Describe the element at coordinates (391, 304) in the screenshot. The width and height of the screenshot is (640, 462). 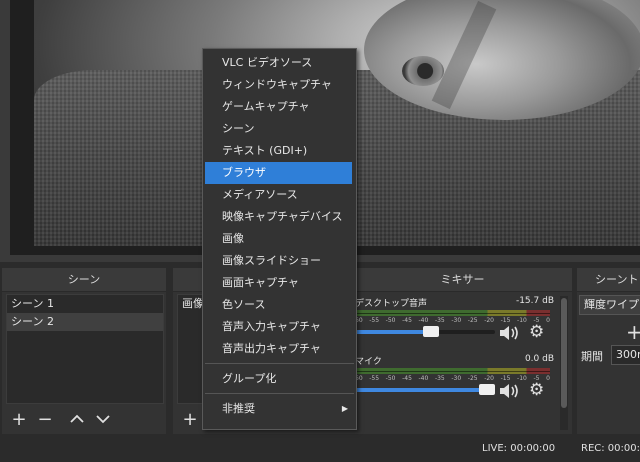
I see `channel-name: デスクトップ音声` at that location.